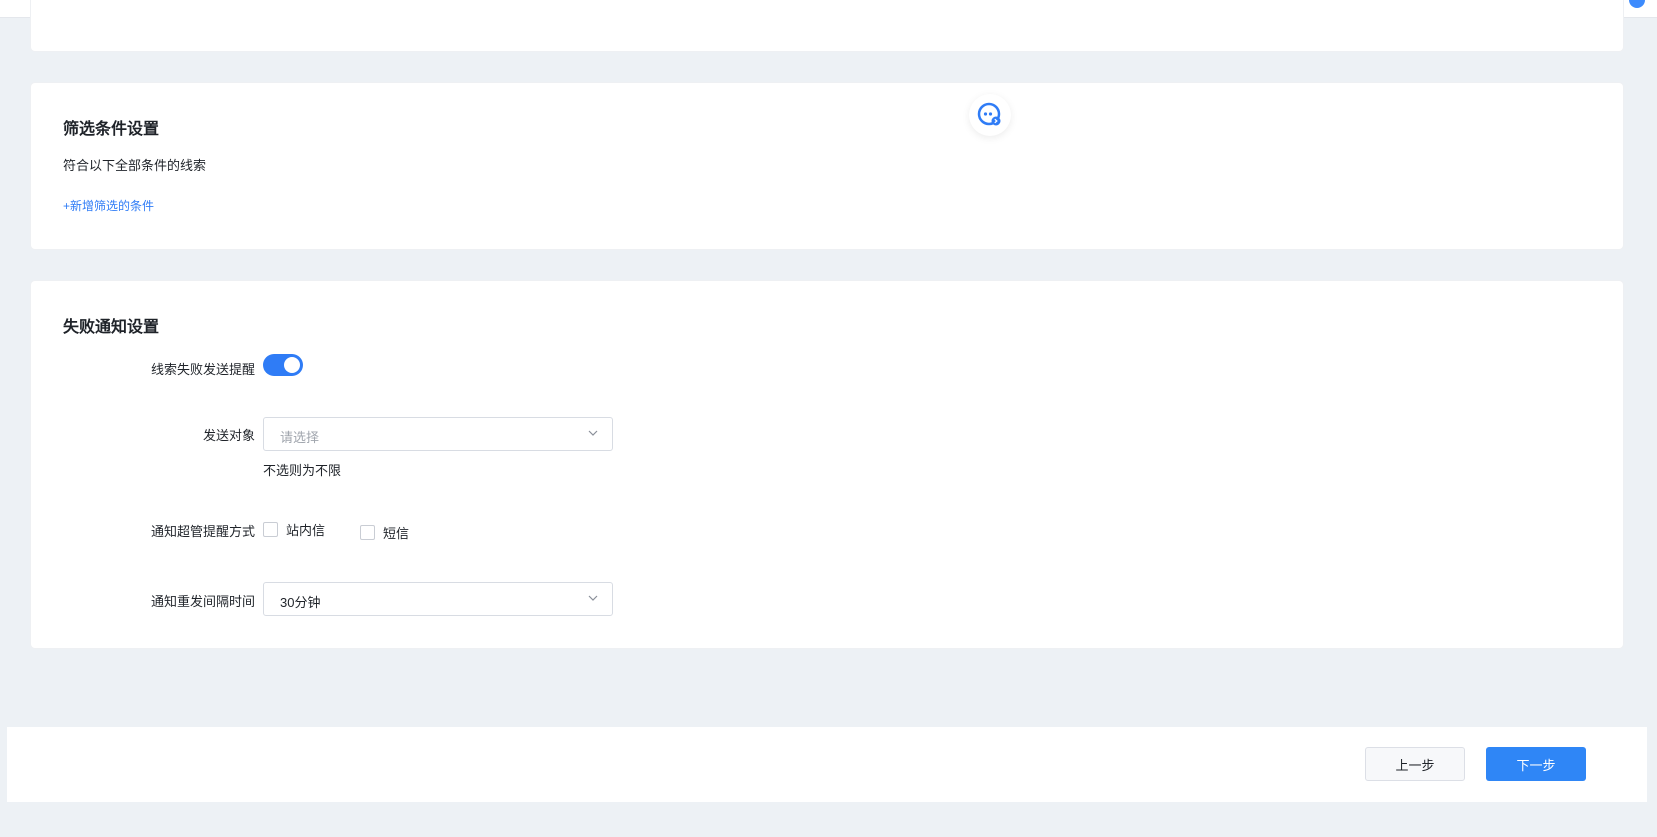  I want to click on method-option-inbox: 站内信, so click(294, 529).